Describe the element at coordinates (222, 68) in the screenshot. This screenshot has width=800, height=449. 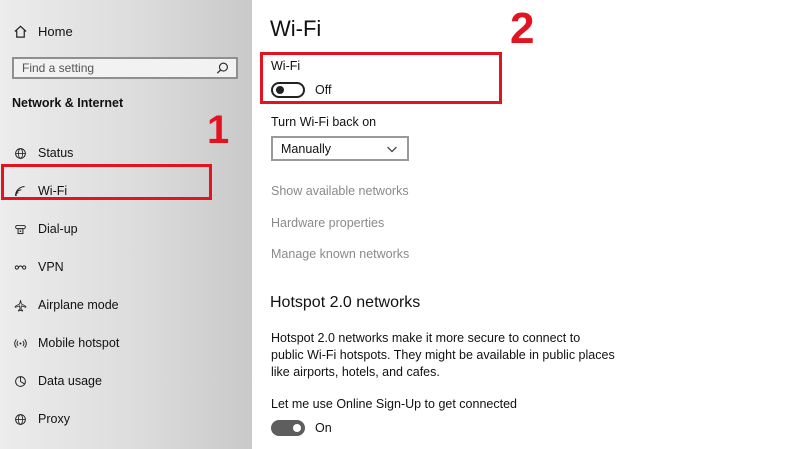
I see `search-icon` at that location.